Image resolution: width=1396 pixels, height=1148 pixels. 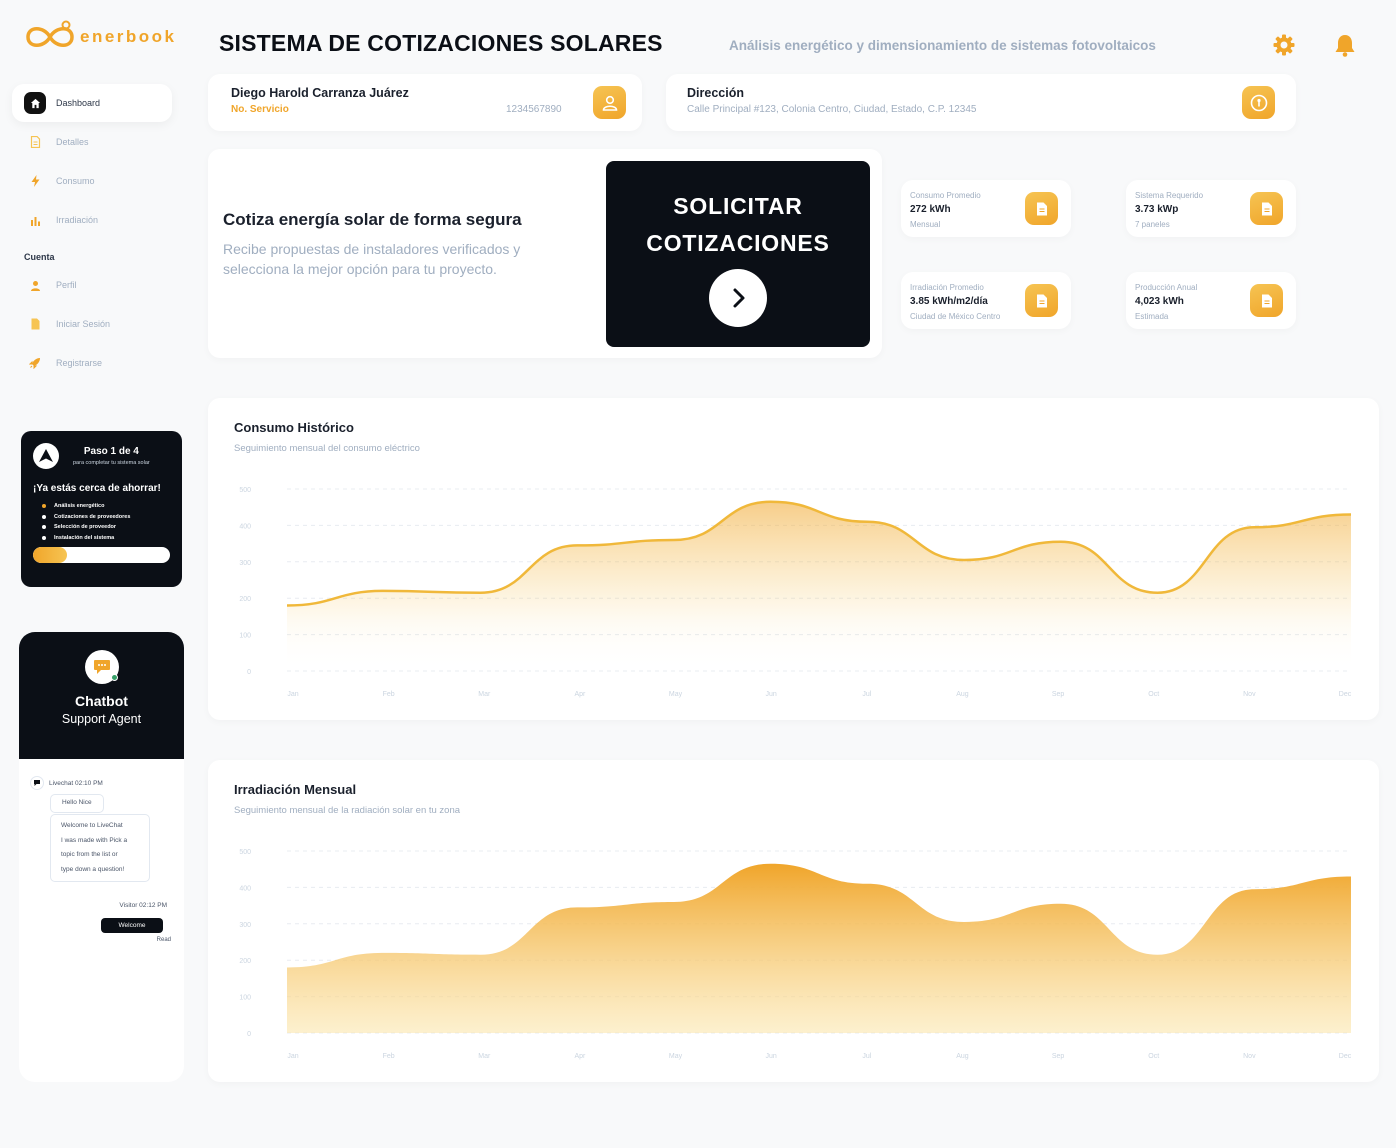 What do you see at coordinates (106, 517) in the screenshot?
I see `progress-step-item: Cotizaciones de proveedores` at bounding box center [106, 517].